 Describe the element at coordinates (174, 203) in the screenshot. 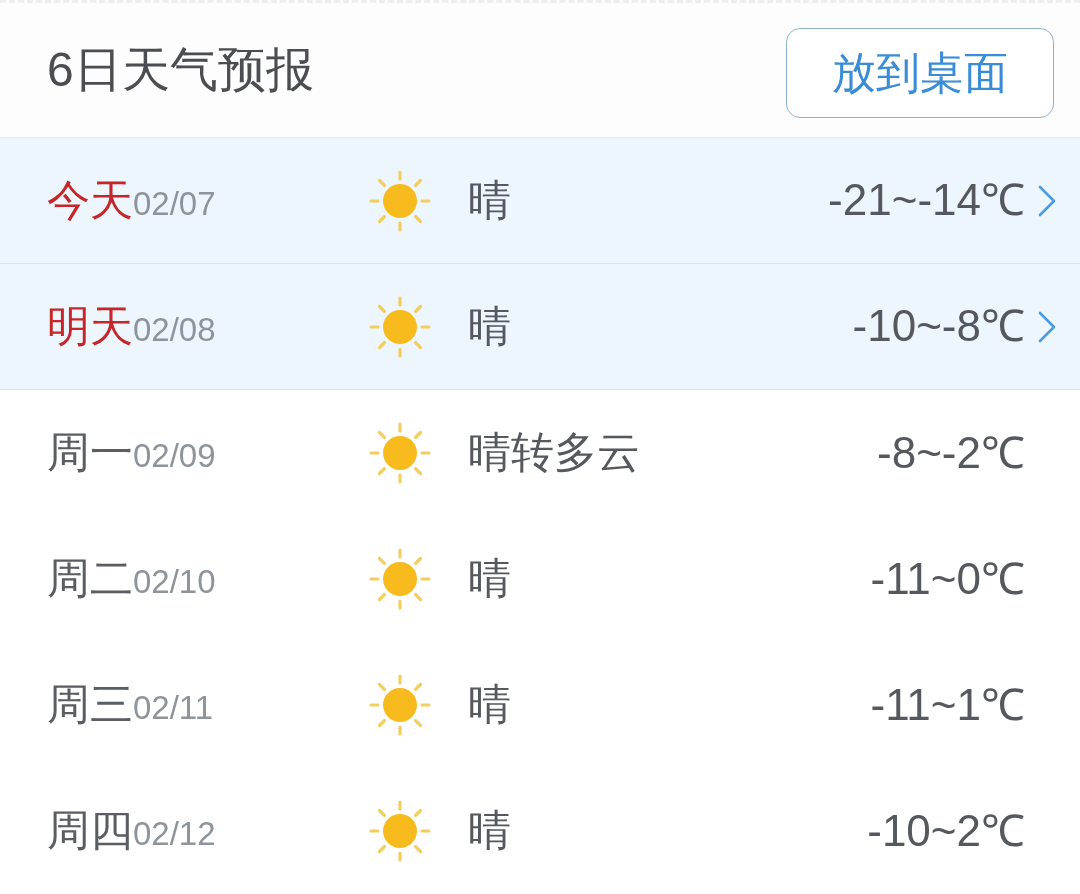

I see `date-label: 02/07` at that location.